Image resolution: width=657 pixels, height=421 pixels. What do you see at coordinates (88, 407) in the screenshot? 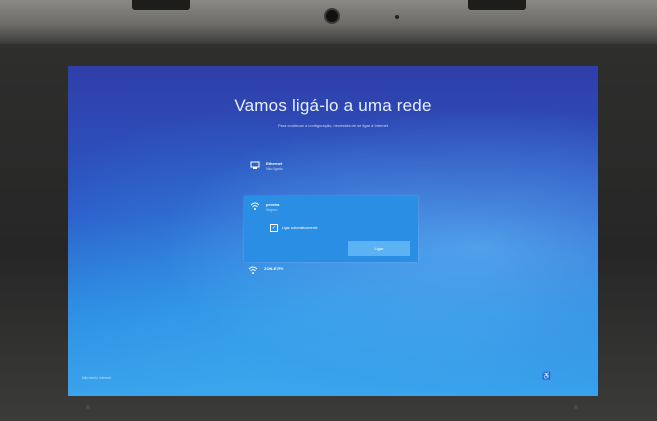
I see `bezel-mark-left` at bounding box center [88, 407].